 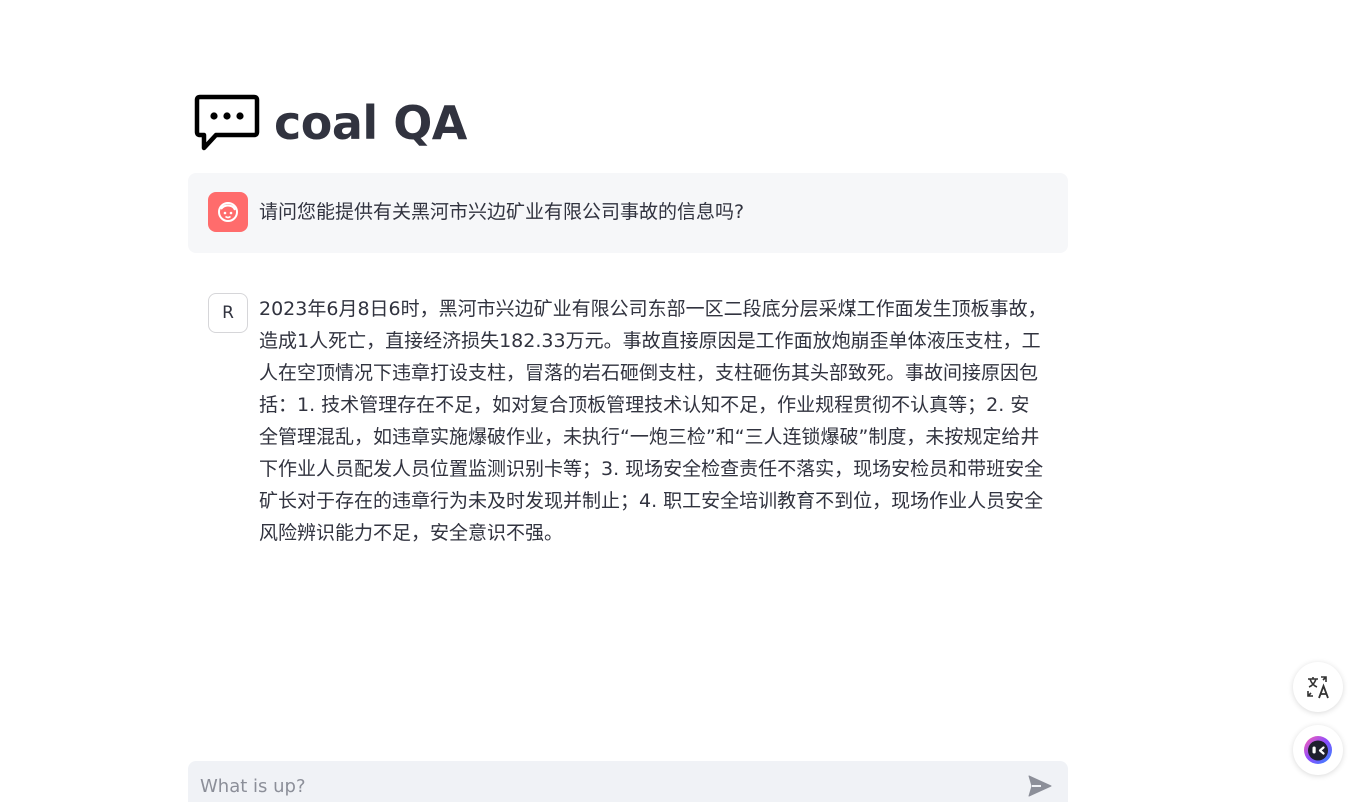 I want to click on page-header: coal QA, so click(x=330, y=123).